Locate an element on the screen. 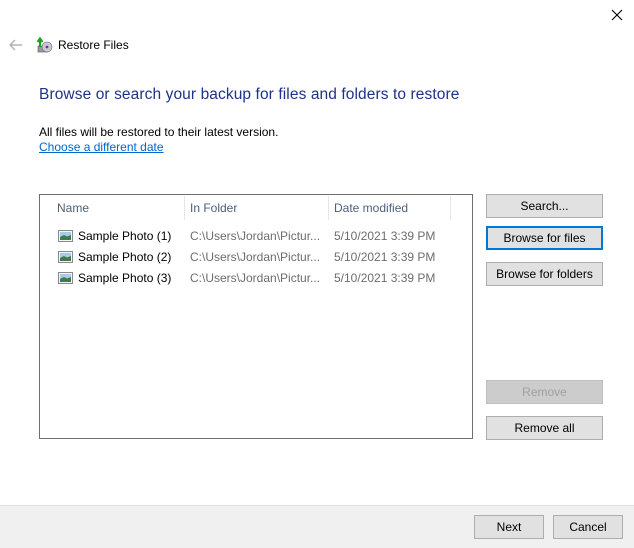 The width and height of the screenshot is (634, 548). back-arrow-icon is located at coordinates (15, 45).